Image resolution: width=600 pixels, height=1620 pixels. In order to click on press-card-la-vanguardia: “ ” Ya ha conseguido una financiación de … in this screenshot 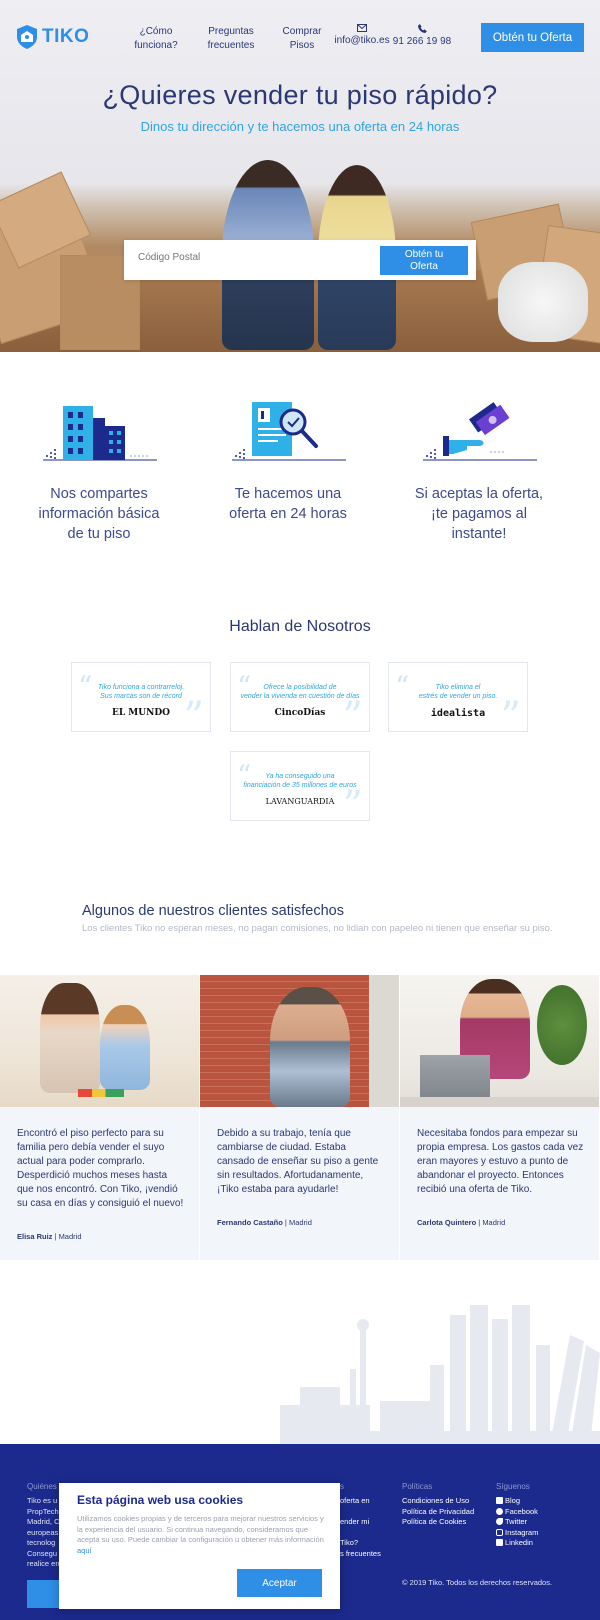, I will do `click(300, 786)`.